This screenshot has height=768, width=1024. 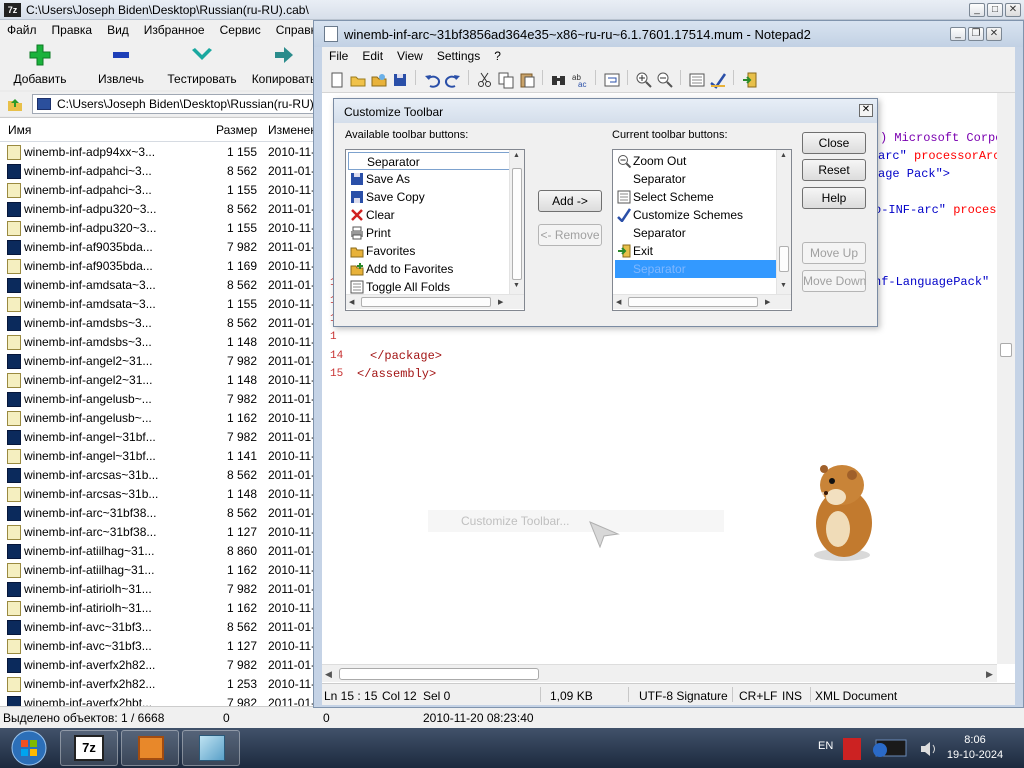 What do you see at coordinates (379, 80) in the screenshot?
I see `browse-icon` at bounding box center [379, 80].